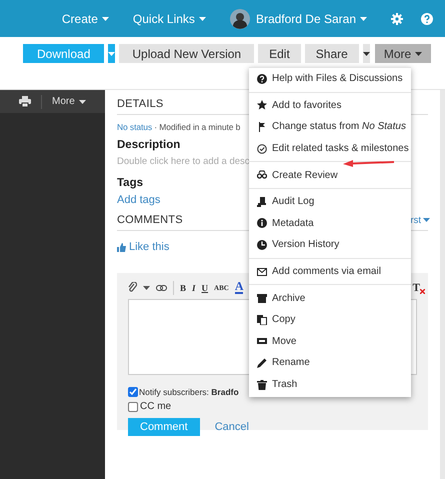 This screenshot has width=445, height=479. I want to click on check-circle-icon, so click(262, 149).